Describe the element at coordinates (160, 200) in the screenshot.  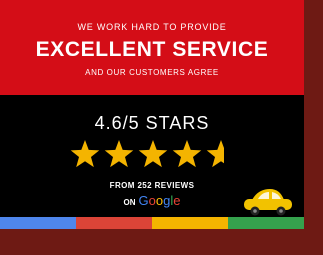
I see `google-wordmark: Google` at that location.